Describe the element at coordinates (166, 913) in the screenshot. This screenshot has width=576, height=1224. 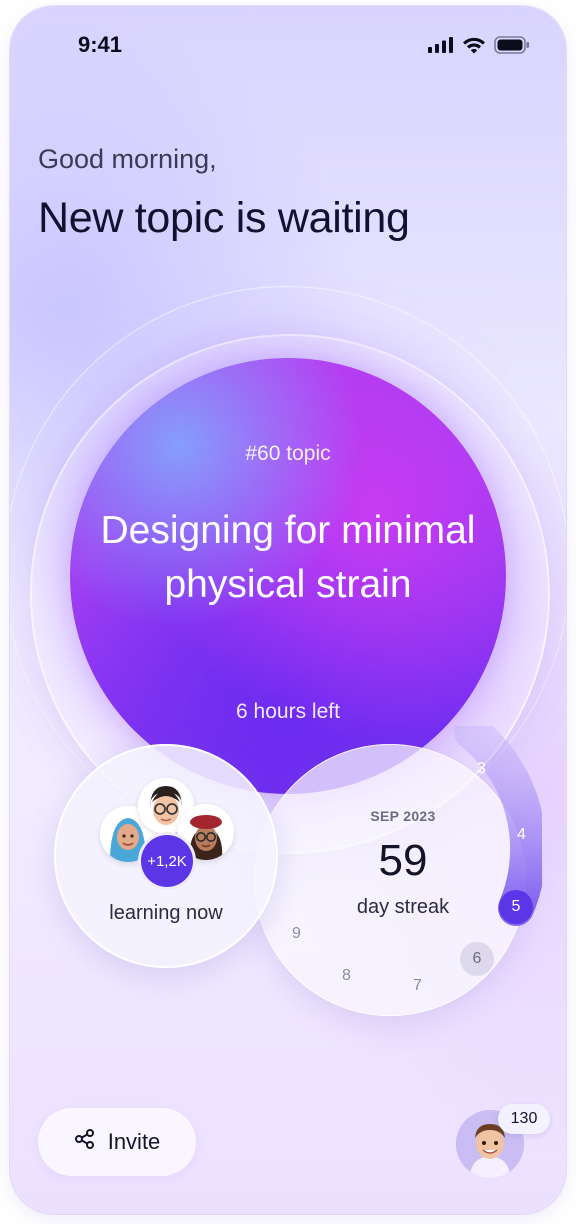
I see `learning-now-label: learning now` at that location.